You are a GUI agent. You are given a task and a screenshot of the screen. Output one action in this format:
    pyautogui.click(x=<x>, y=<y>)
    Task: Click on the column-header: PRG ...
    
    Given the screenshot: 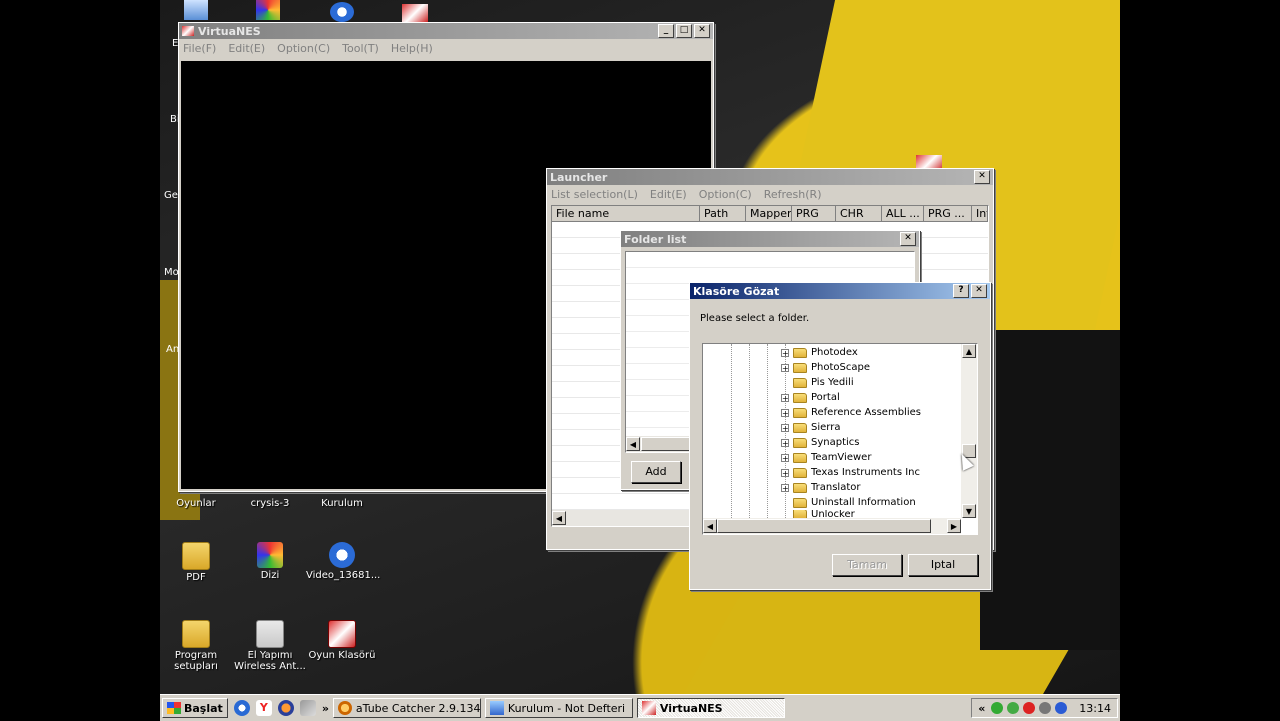 What is the action you would take?
    pyautogui.click(x=948, y=214)
    